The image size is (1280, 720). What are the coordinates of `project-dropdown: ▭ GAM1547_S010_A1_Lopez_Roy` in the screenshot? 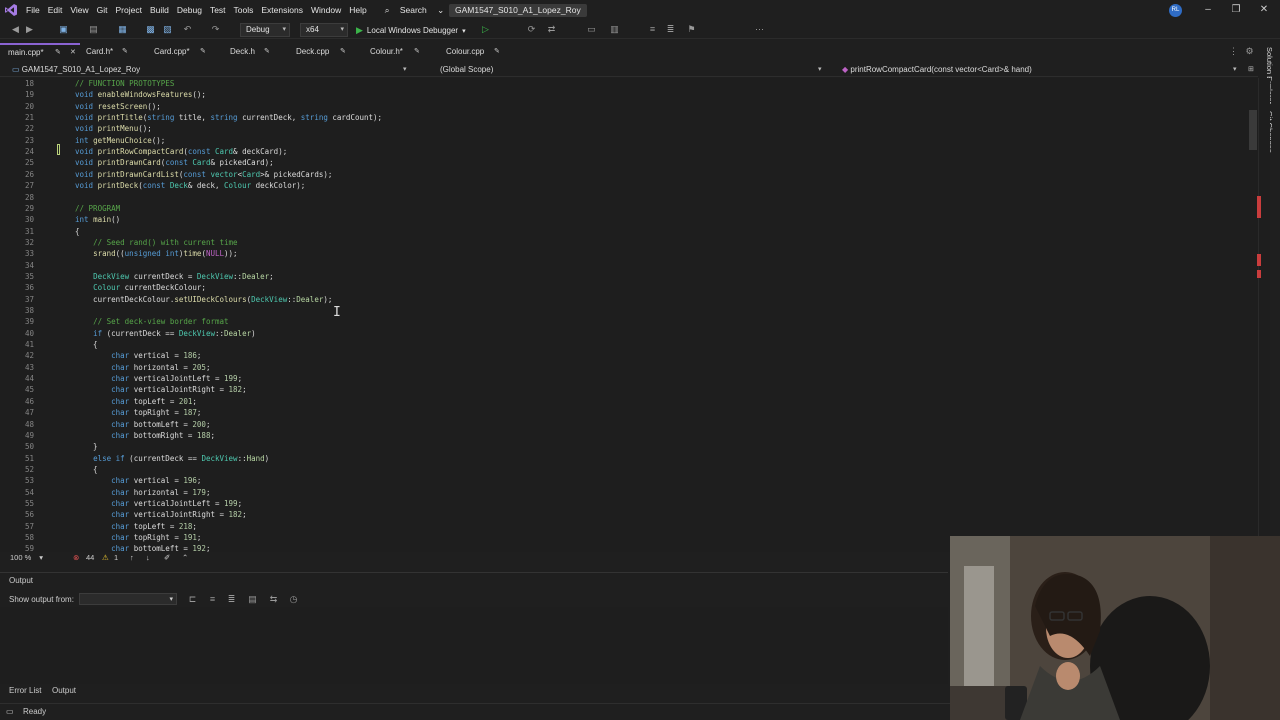 It's located at (212, 69).